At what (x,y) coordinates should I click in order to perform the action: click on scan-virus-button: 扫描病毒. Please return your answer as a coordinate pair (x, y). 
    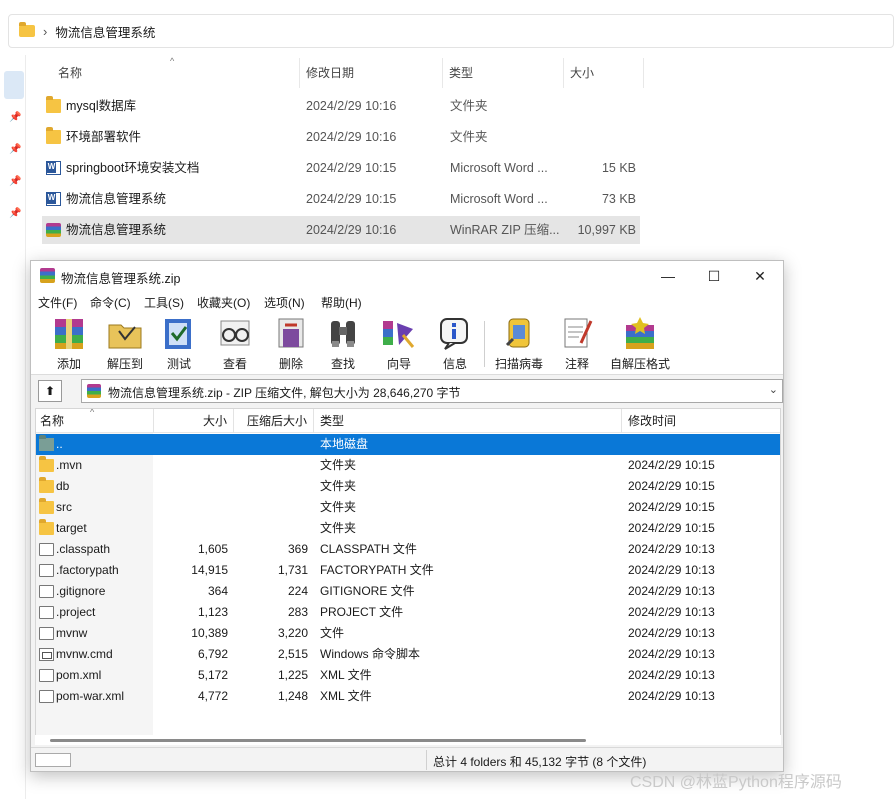
    Looking at the image, I should click on (519, 344).